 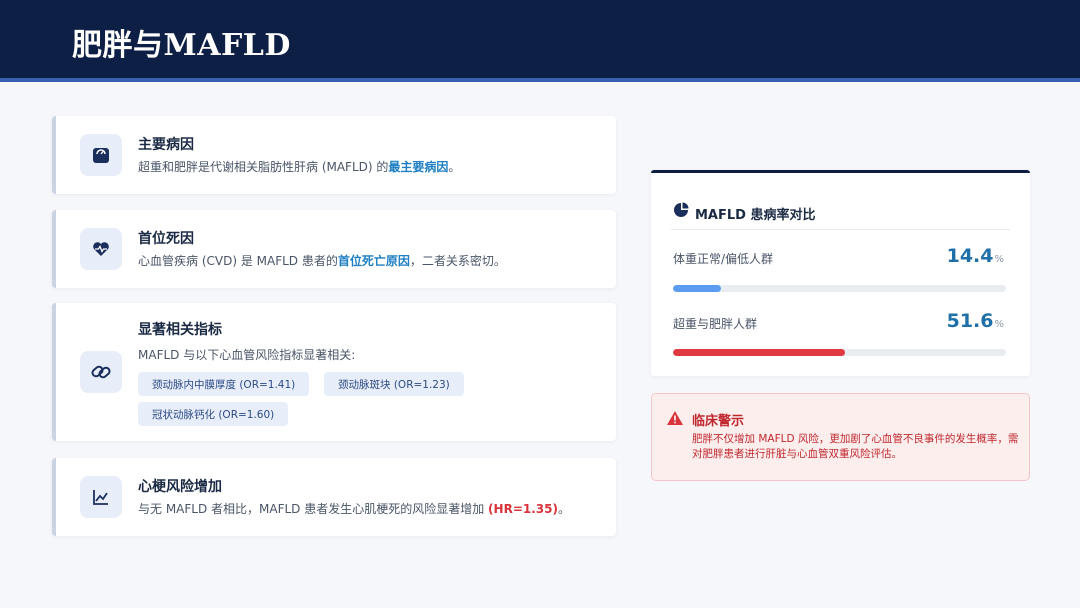 I want to click on weight-scale-icon, so click(x=101, y=155).